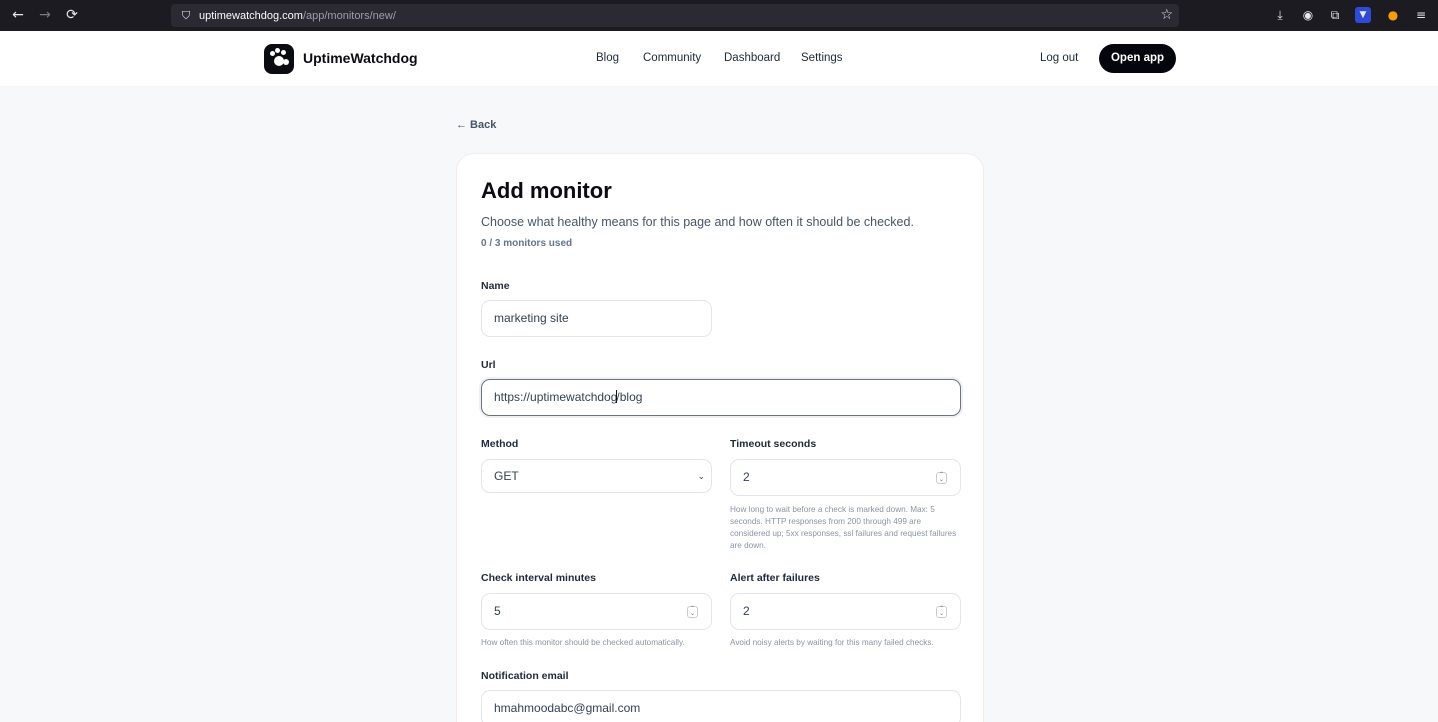  I want to click on back-arrow-icon: ←, so click(18, 15).